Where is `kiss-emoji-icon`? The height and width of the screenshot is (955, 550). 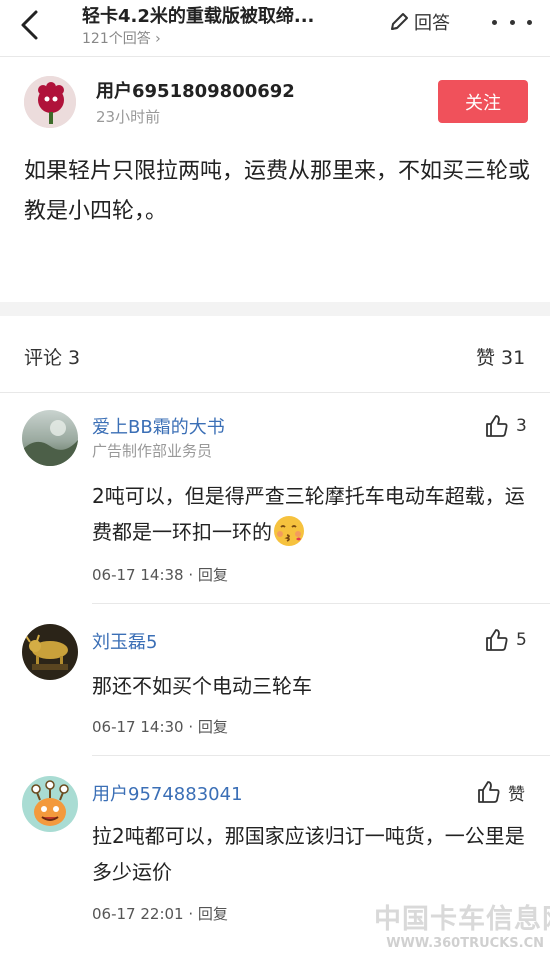 kiss-emoji-icon is located at coordinates (289, 531).